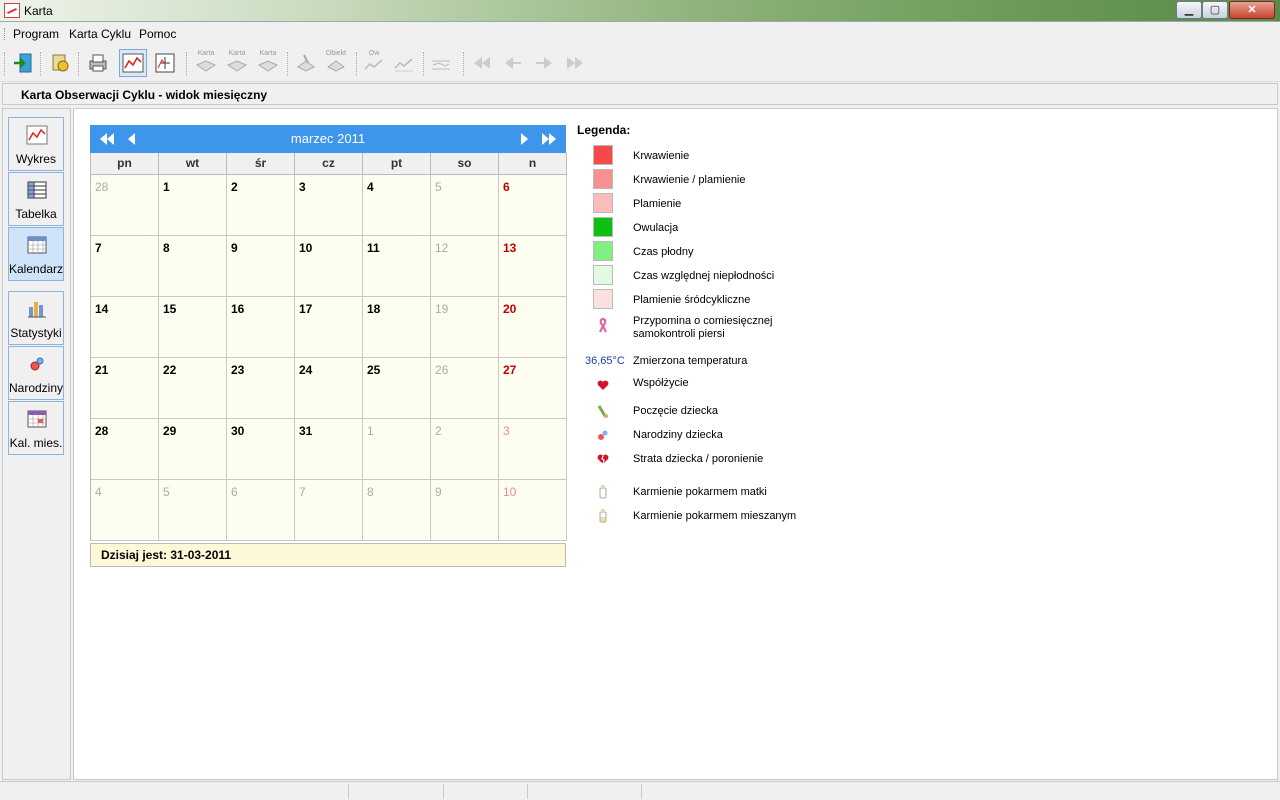 The height and width of the screenshot is (800, 1280). What do you see at coordinates (125, 510) in the screenshot?
I see `calendar-day-other: 4` at bounding box center [125, 510].